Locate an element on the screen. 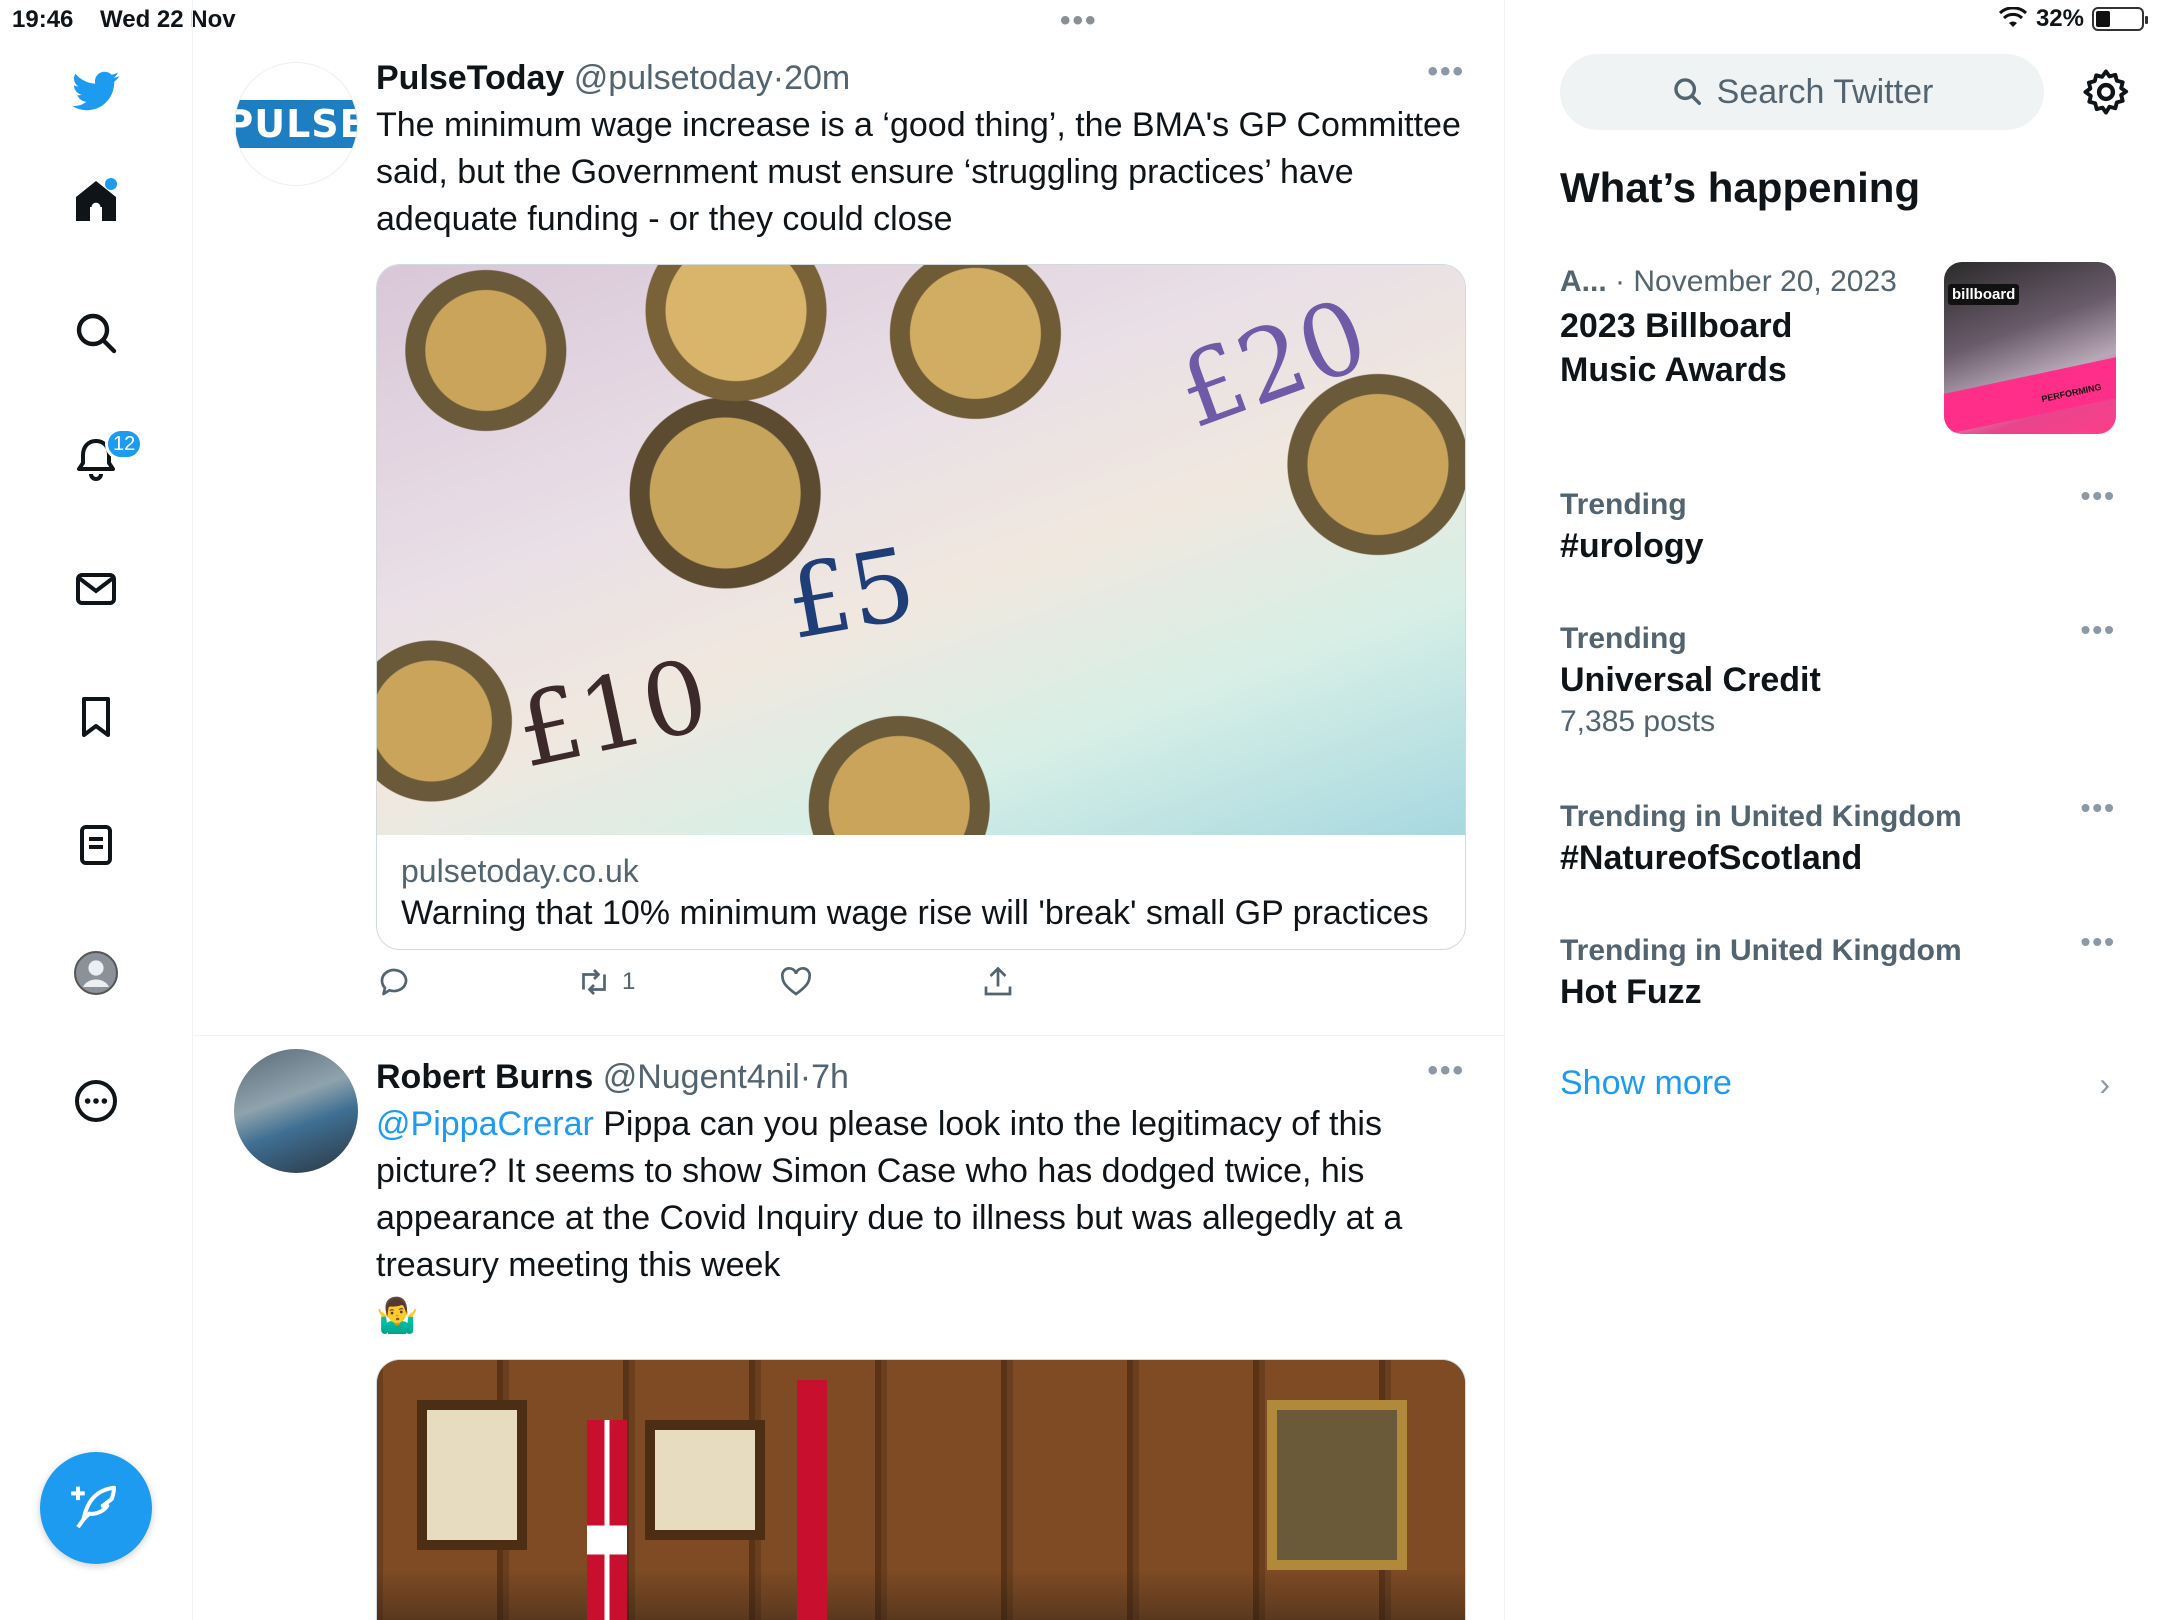  link-card-domain: pulsetoday.co.uk is located at coordinates (520, 871).